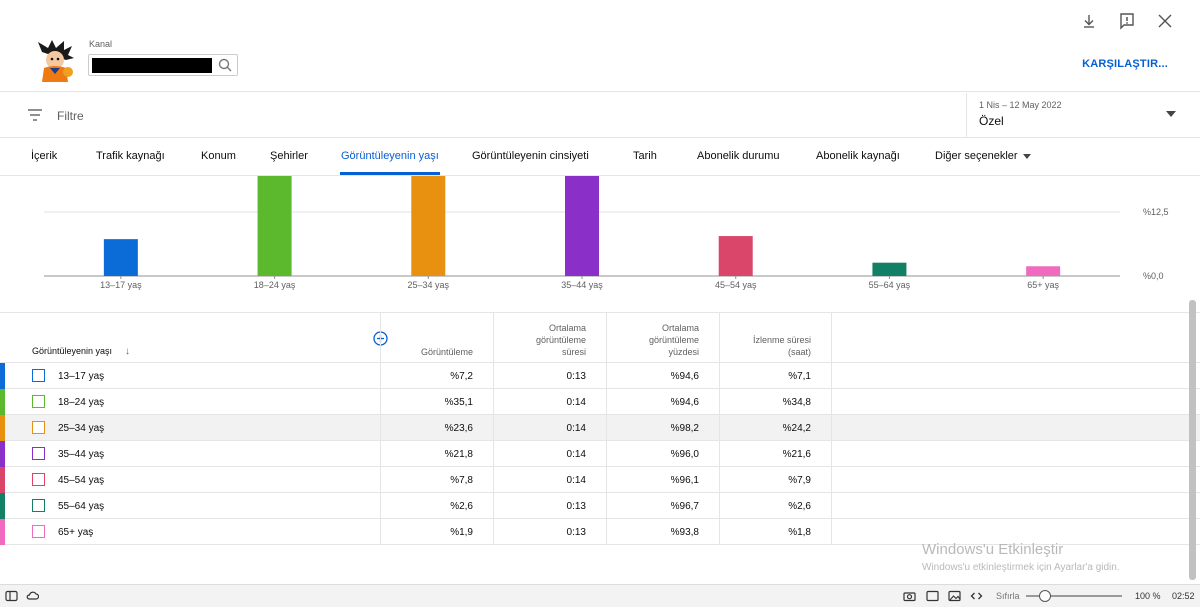 Image resolution: width=1200 pixels, height=607 pixels. I want to click on tab-cities: Şehirler, so click(289, 156).